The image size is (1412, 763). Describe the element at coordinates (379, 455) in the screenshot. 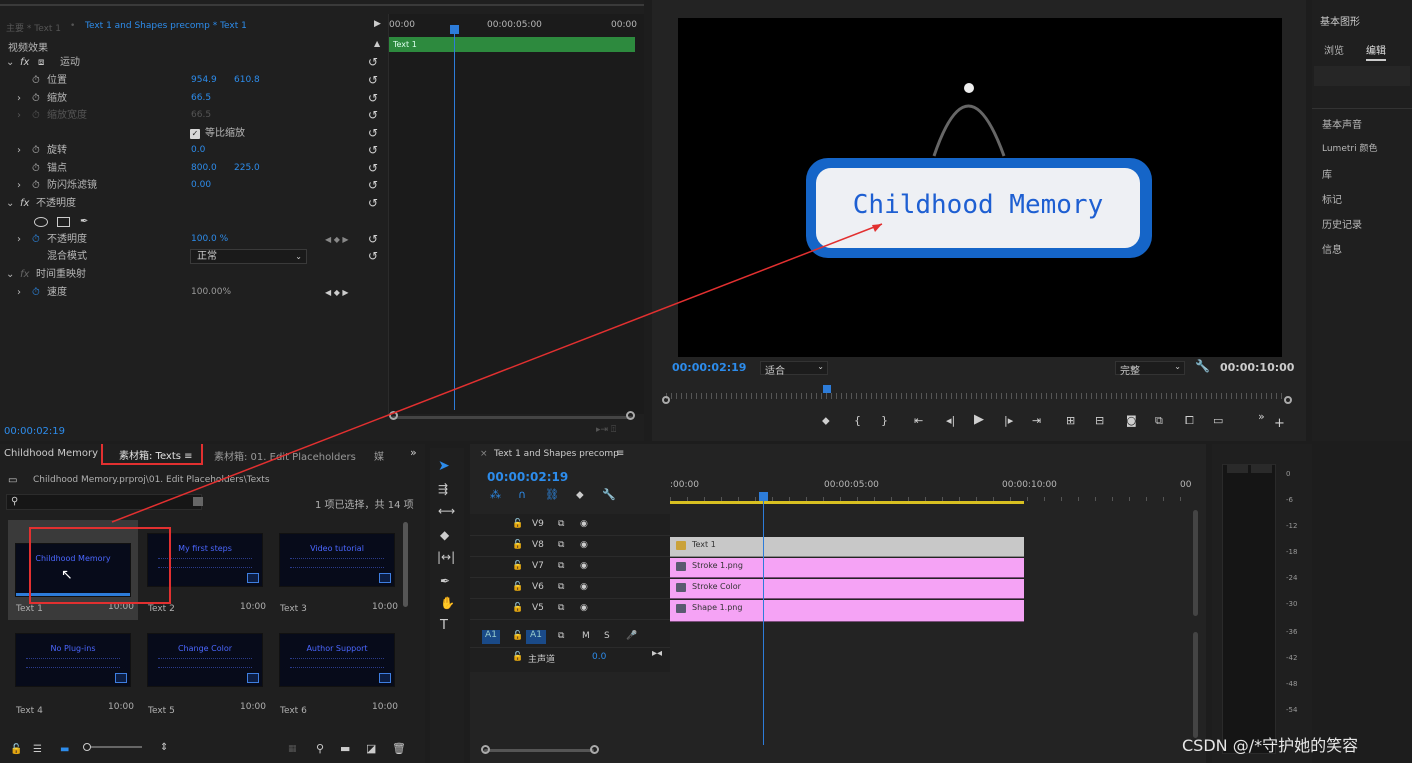

I see `tab-media: 媒` at that location.